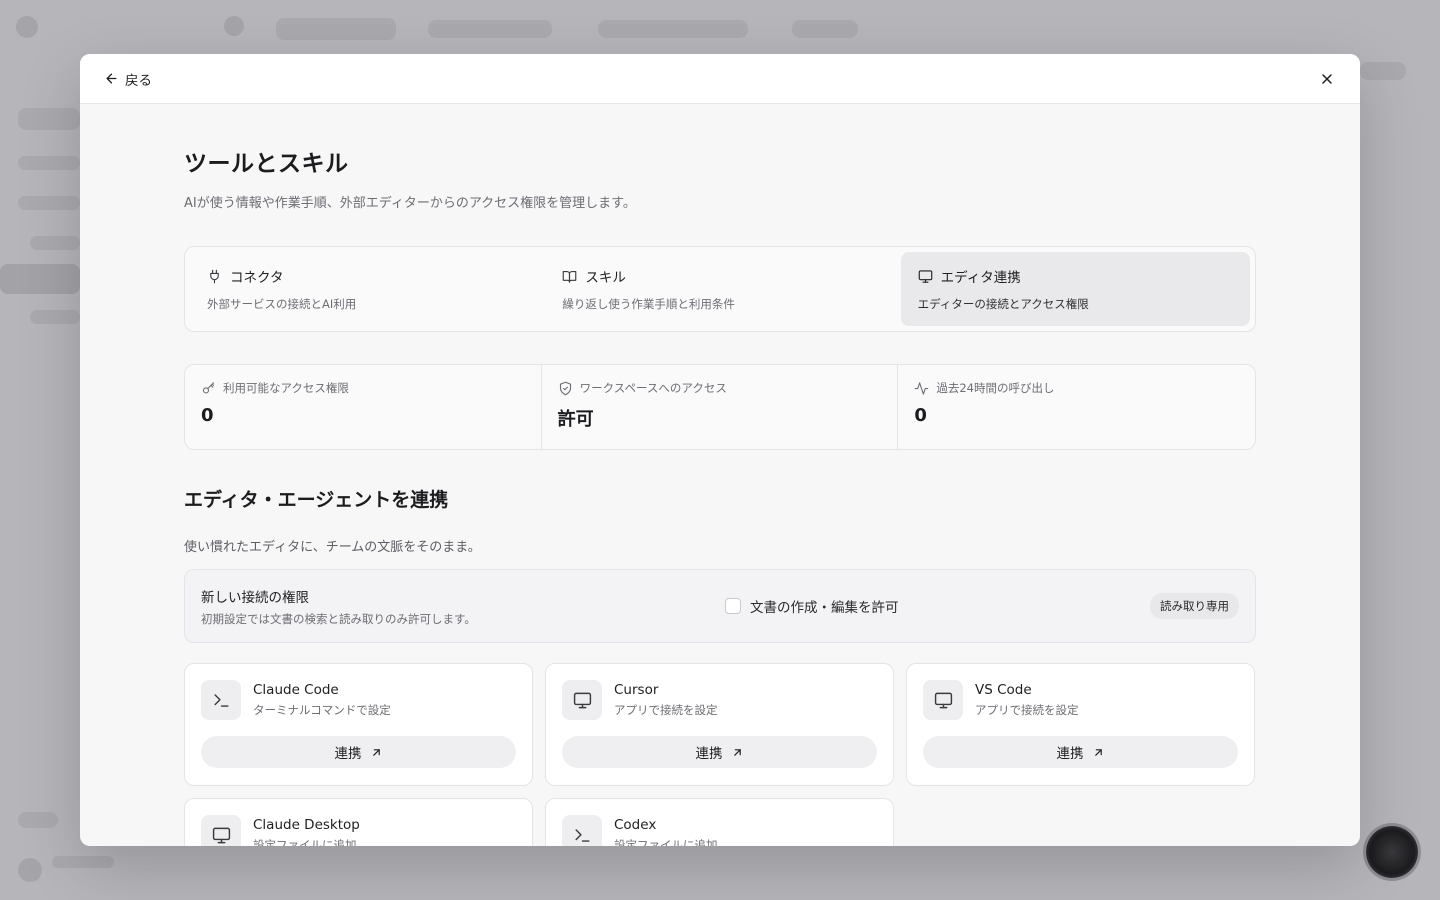 This screenshot has height=900, width=1440. What do you see at coordinates (410, 203) in the screenshot?
I see `page-subtitle: AIが使う情報や作業手順、外部エディターからのアクセス権限を管理します。` at bounding box center [410, 203].